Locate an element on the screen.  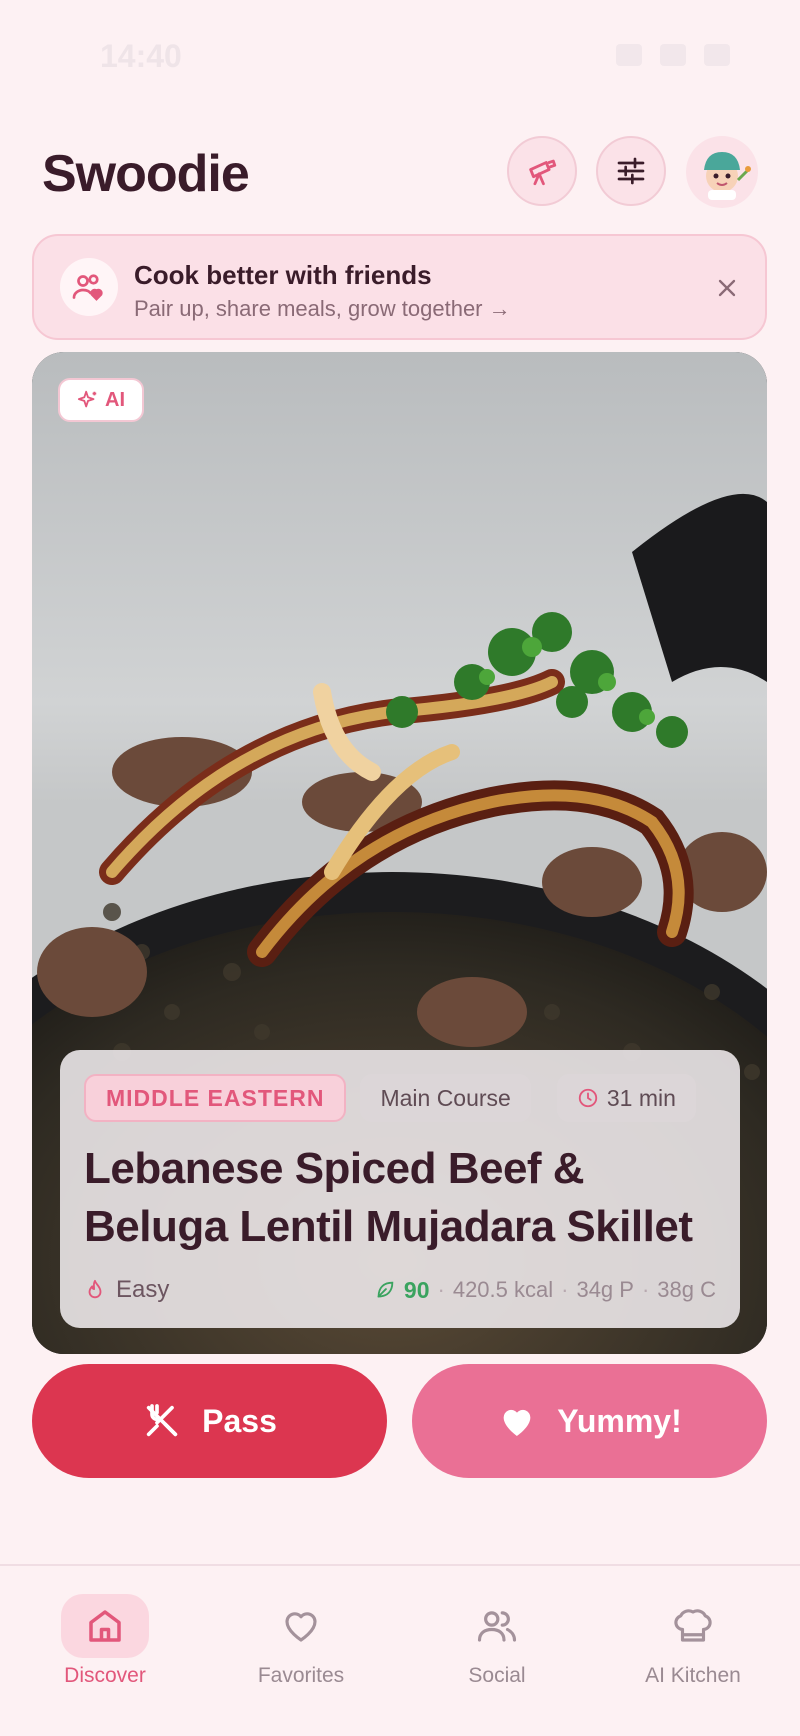
banner-icon-wrap is located at coordinates (89, 287).